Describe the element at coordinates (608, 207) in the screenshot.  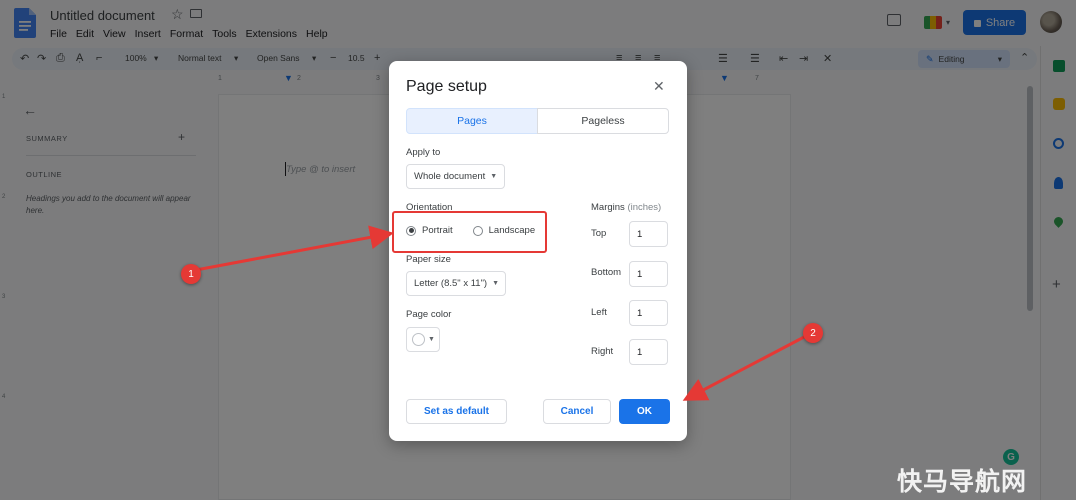
I see `margins-label: Margins` at that location.